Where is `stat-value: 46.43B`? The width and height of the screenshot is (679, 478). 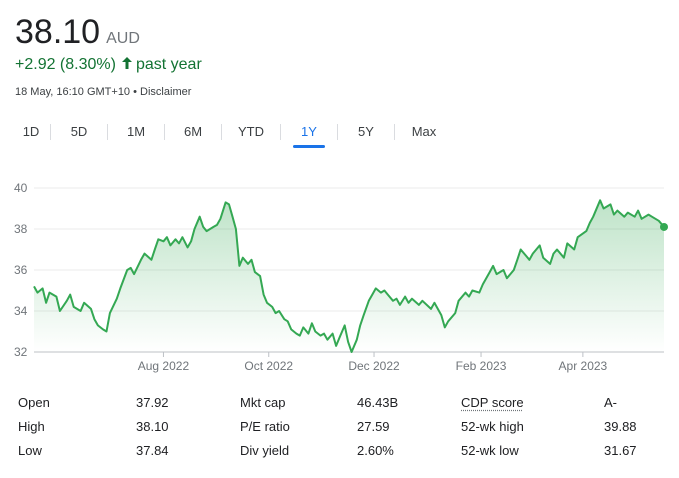
stat-value: 46.43B is located at coordinates (378, 402).